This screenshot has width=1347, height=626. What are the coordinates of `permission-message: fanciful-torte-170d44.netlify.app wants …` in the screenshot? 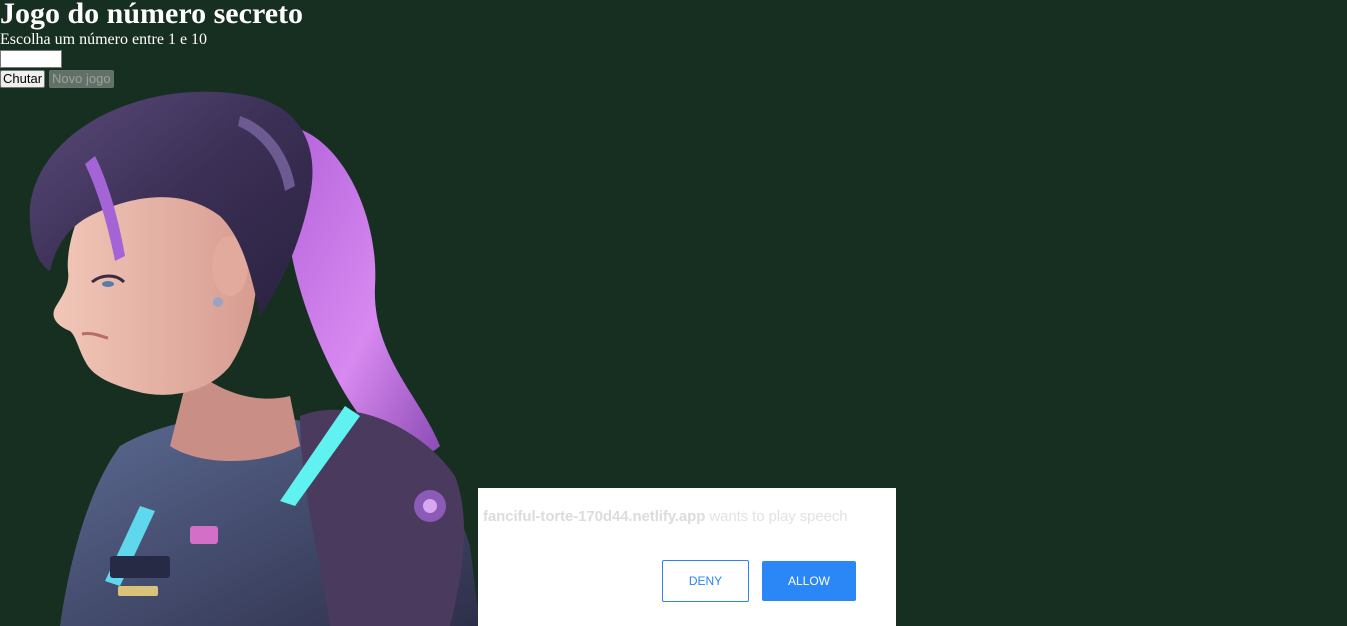 It's located at (665, 516).